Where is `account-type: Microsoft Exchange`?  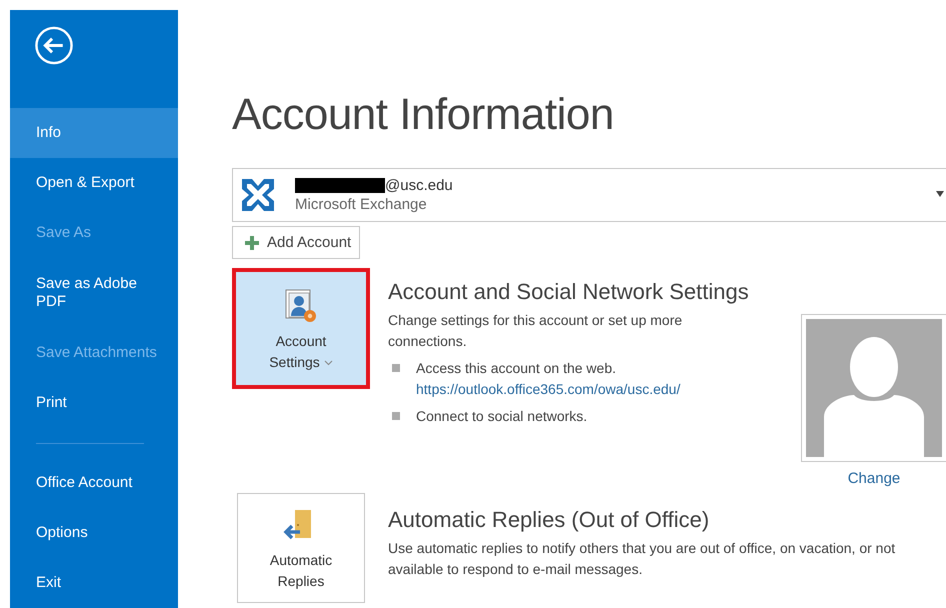 account-type: Microsoft Exchange is located at coordinates (361, 204).